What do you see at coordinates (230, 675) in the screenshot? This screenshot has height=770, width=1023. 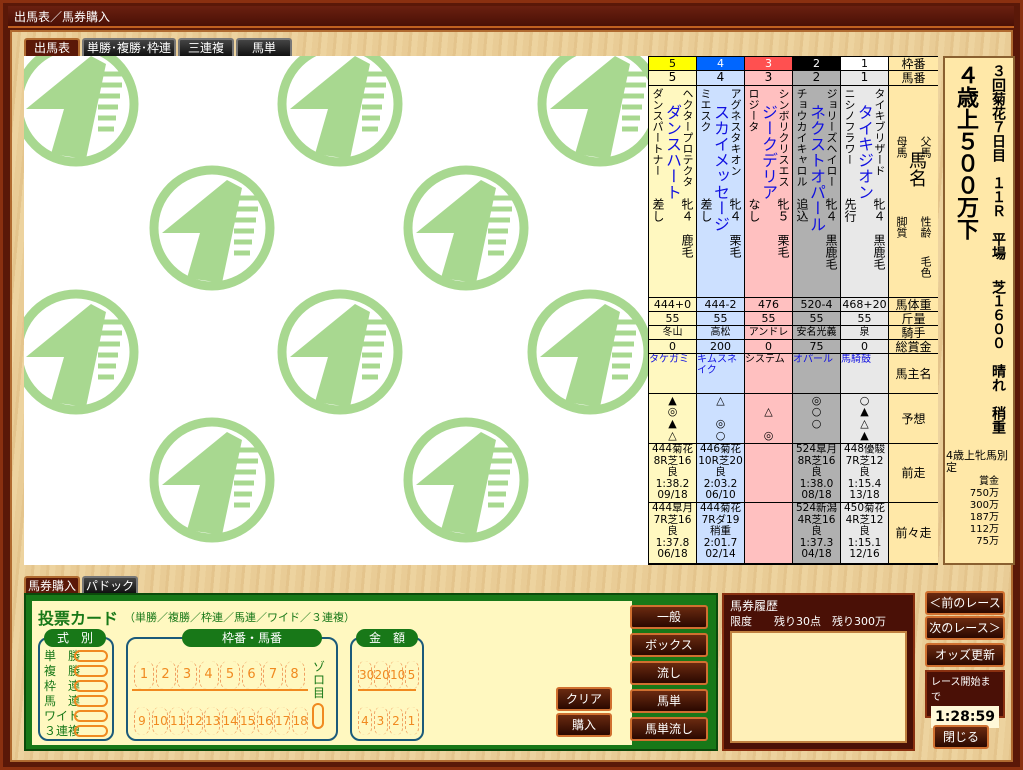 I see `horse-number-button: 5` at bounding box center [230, 675].